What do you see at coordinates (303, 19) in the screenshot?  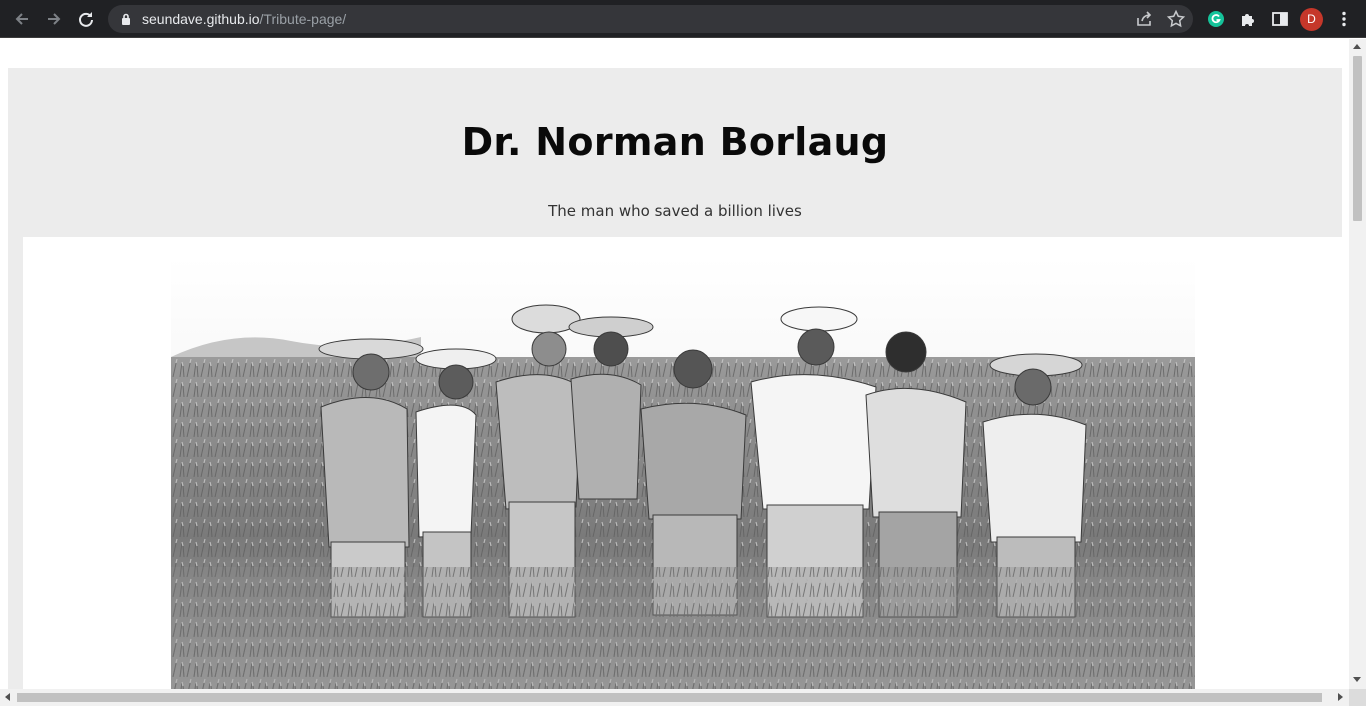 I see `url-path: /Tribute-page/` at bounding box center [303, 19].